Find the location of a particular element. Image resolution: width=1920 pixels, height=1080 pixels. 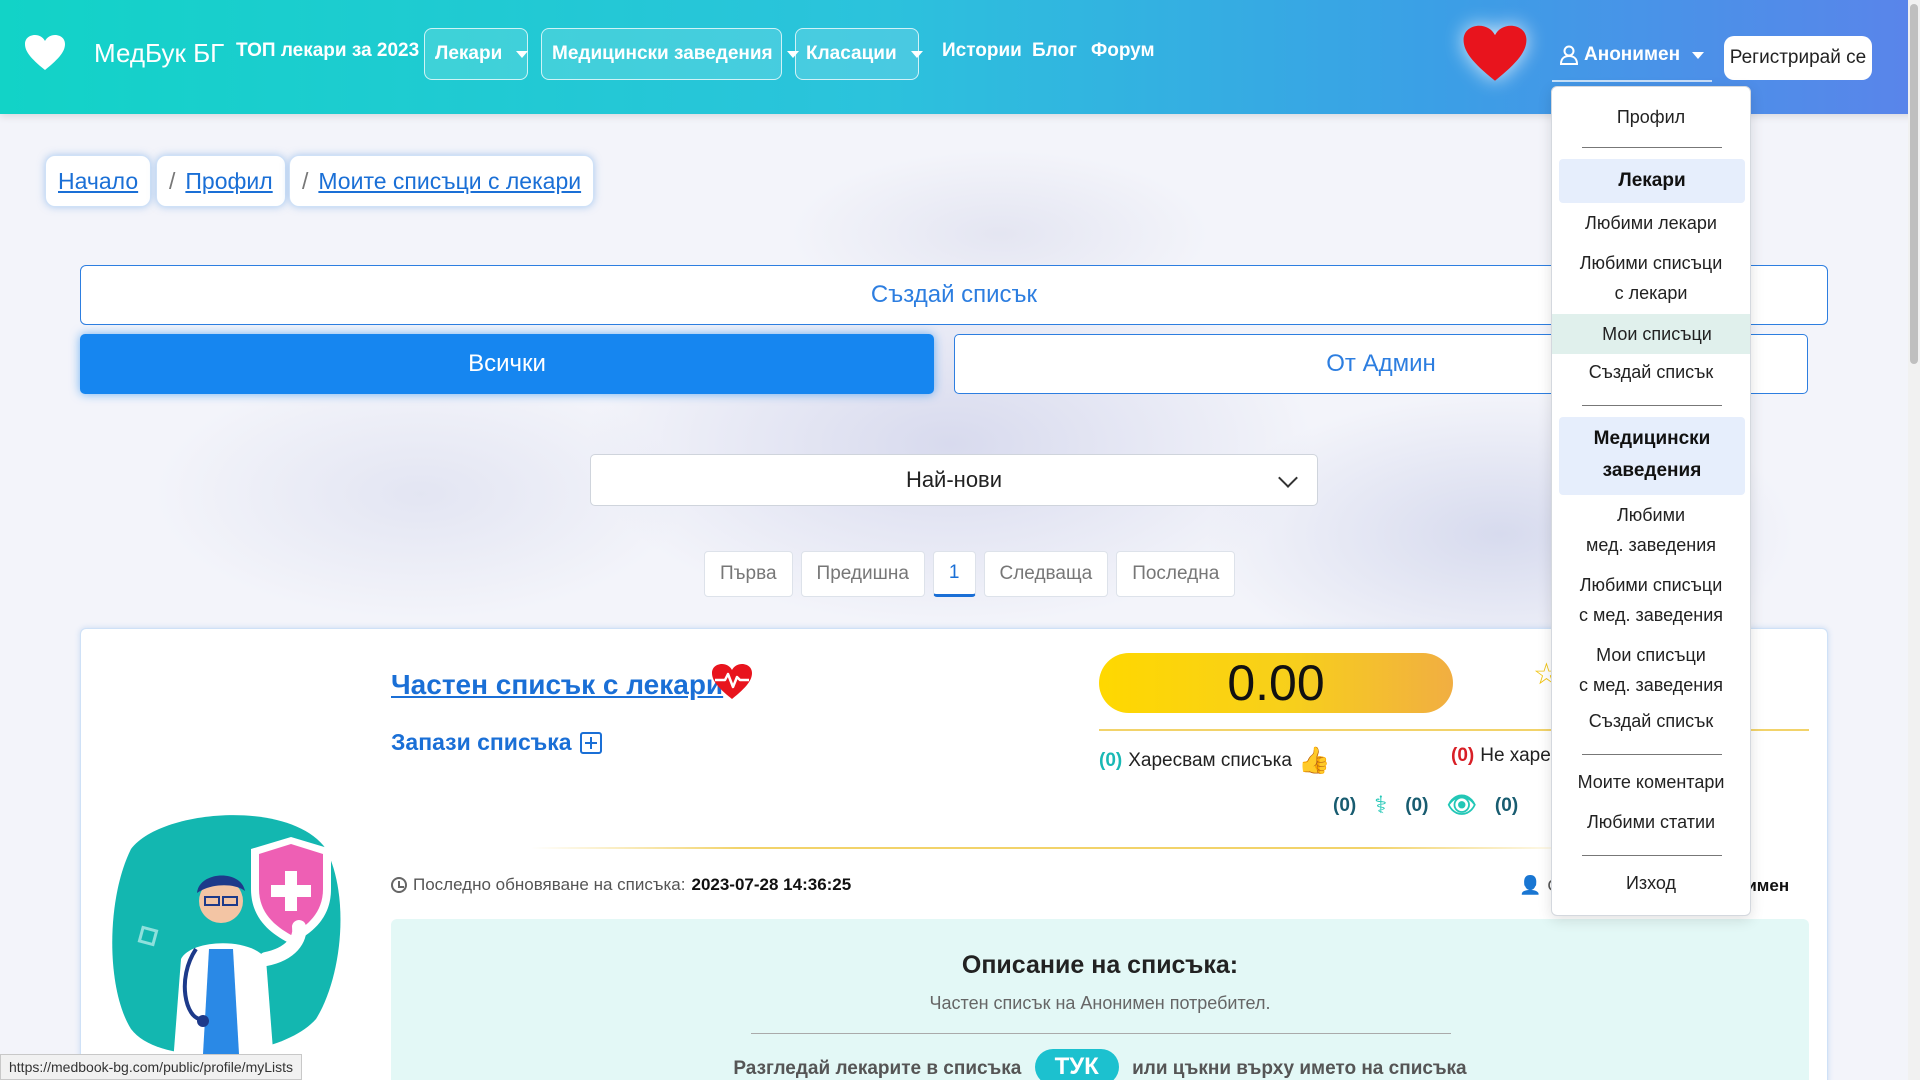

menu-item-favorite-doctors: Любими лекари is located at coordinates (1651, 223).